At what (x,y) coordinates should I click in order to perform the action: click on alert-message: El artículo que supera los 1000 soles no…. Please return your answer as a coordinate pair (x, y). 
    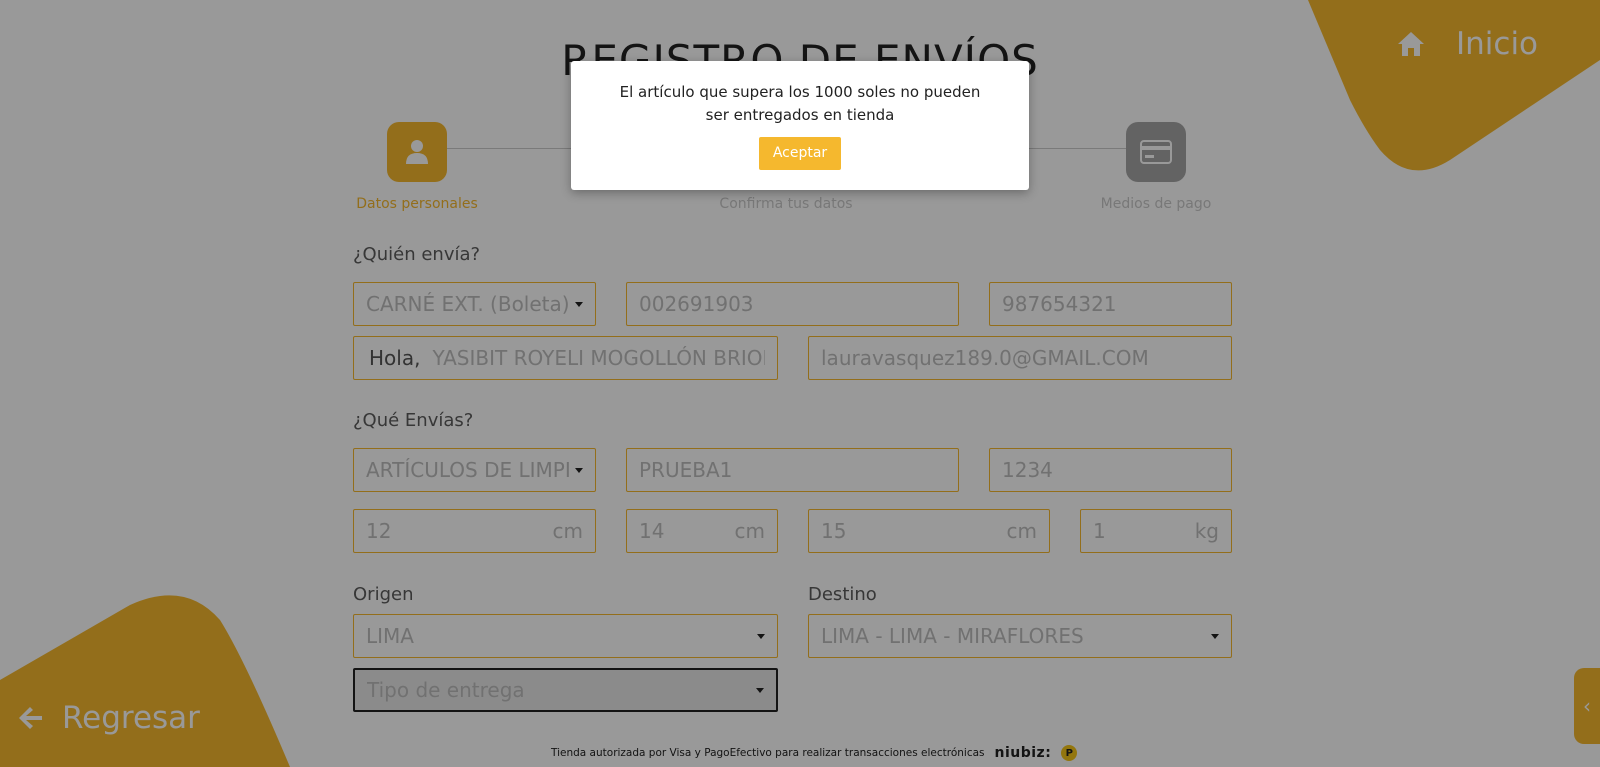
    Looking at the image, I should click on (800, 103).